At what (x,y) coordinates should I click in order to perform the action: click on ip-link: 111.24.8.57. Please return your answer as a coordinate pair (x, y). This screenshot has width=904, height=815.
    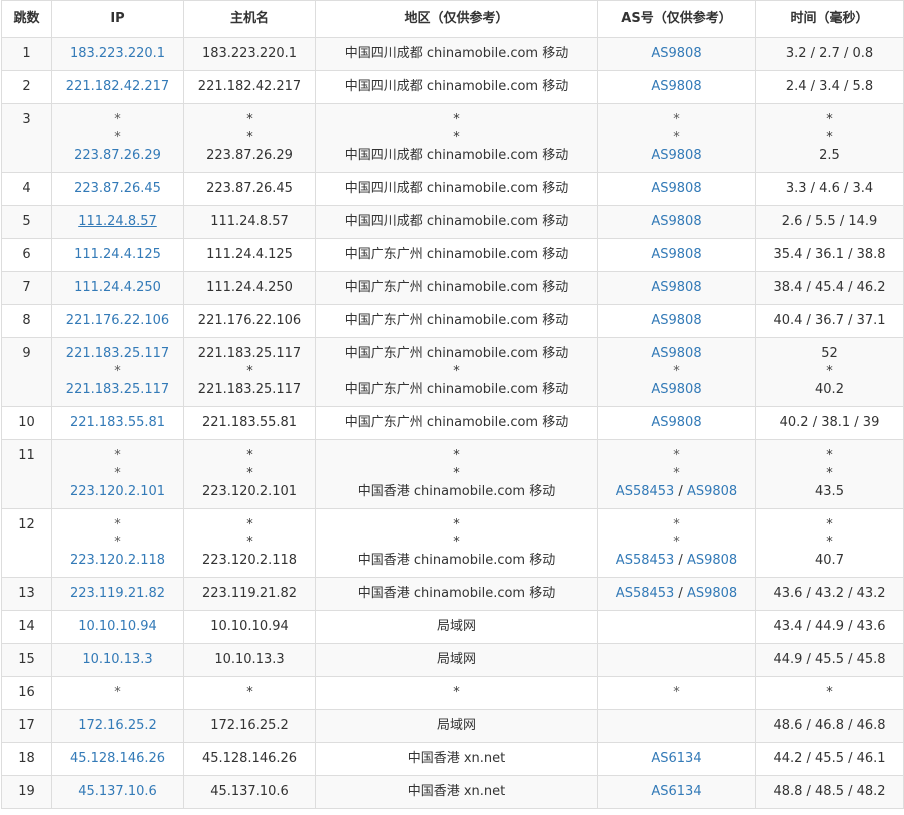
    Looking at the image, I should click on (117, 222).